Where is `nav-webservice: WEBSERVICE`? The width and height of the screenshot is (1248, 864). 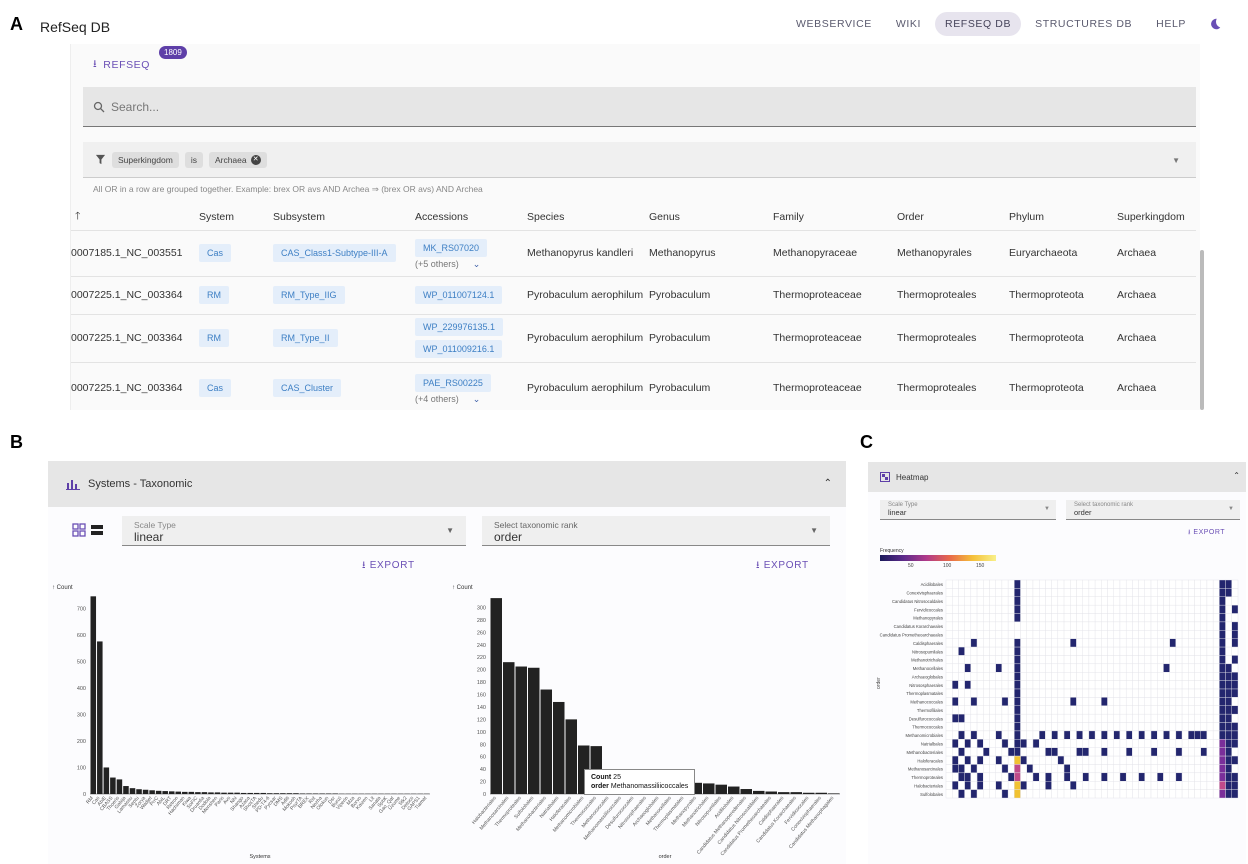
nav-webservice: WEBSERVICE is located at coordinates (834, 24).